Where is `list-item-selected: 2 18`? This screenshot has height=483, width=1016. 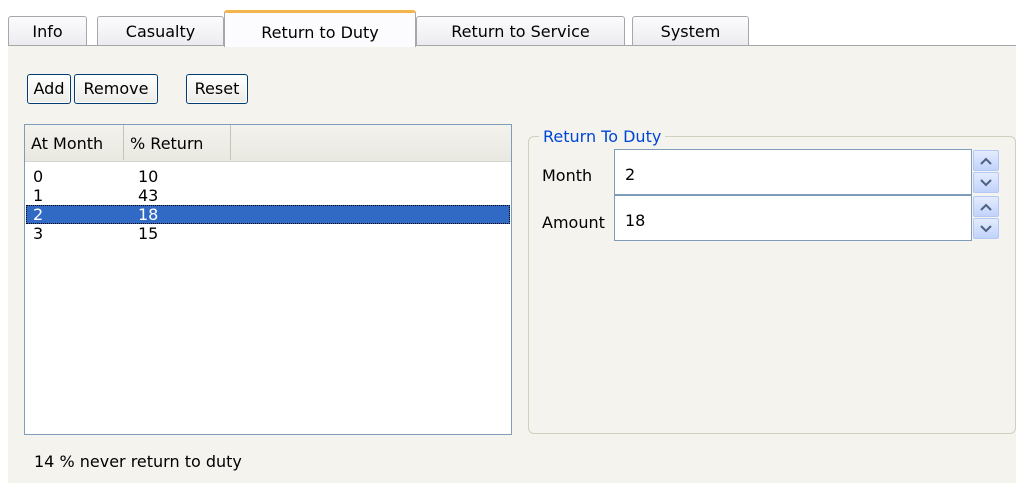
list-item-selected: 2 18 is located at coordinates (268, 214).